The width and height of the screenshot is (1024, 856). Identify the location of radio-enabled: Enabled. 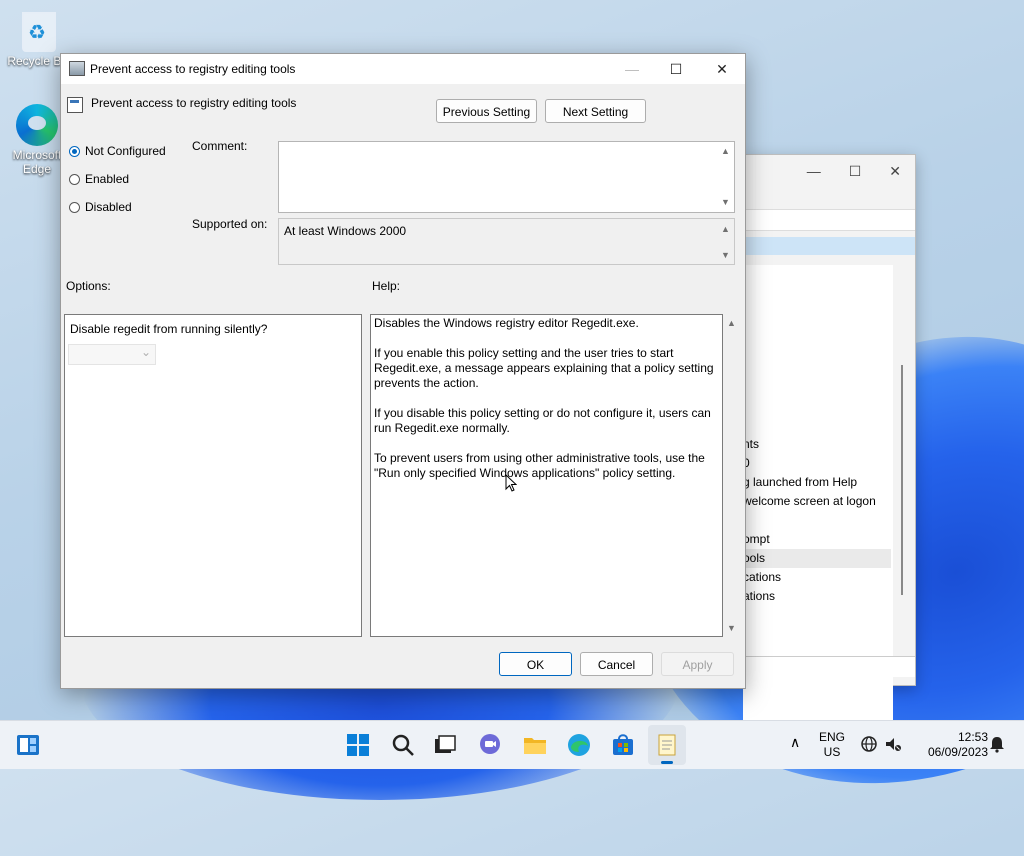
(99, 179).